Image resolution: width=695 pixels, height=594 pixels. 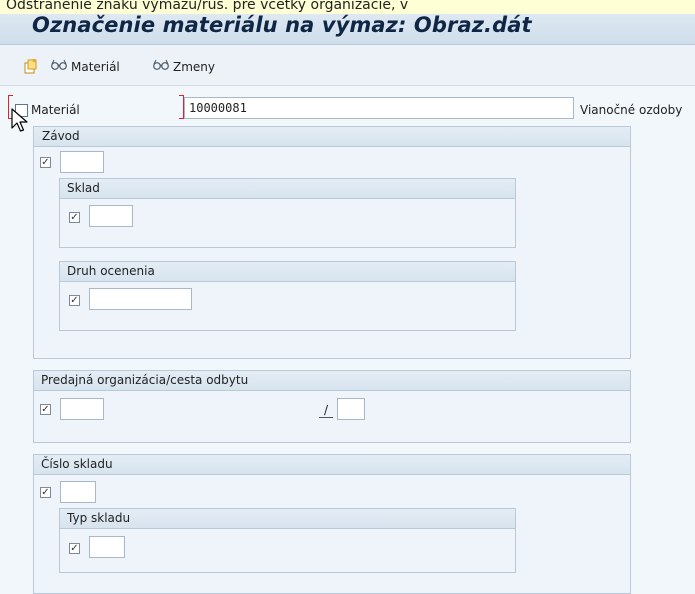 What do you see at coordinates (95, 66) in the screenshot?
I see `material-button-label: Materiál` at bounding box center [95, 66].